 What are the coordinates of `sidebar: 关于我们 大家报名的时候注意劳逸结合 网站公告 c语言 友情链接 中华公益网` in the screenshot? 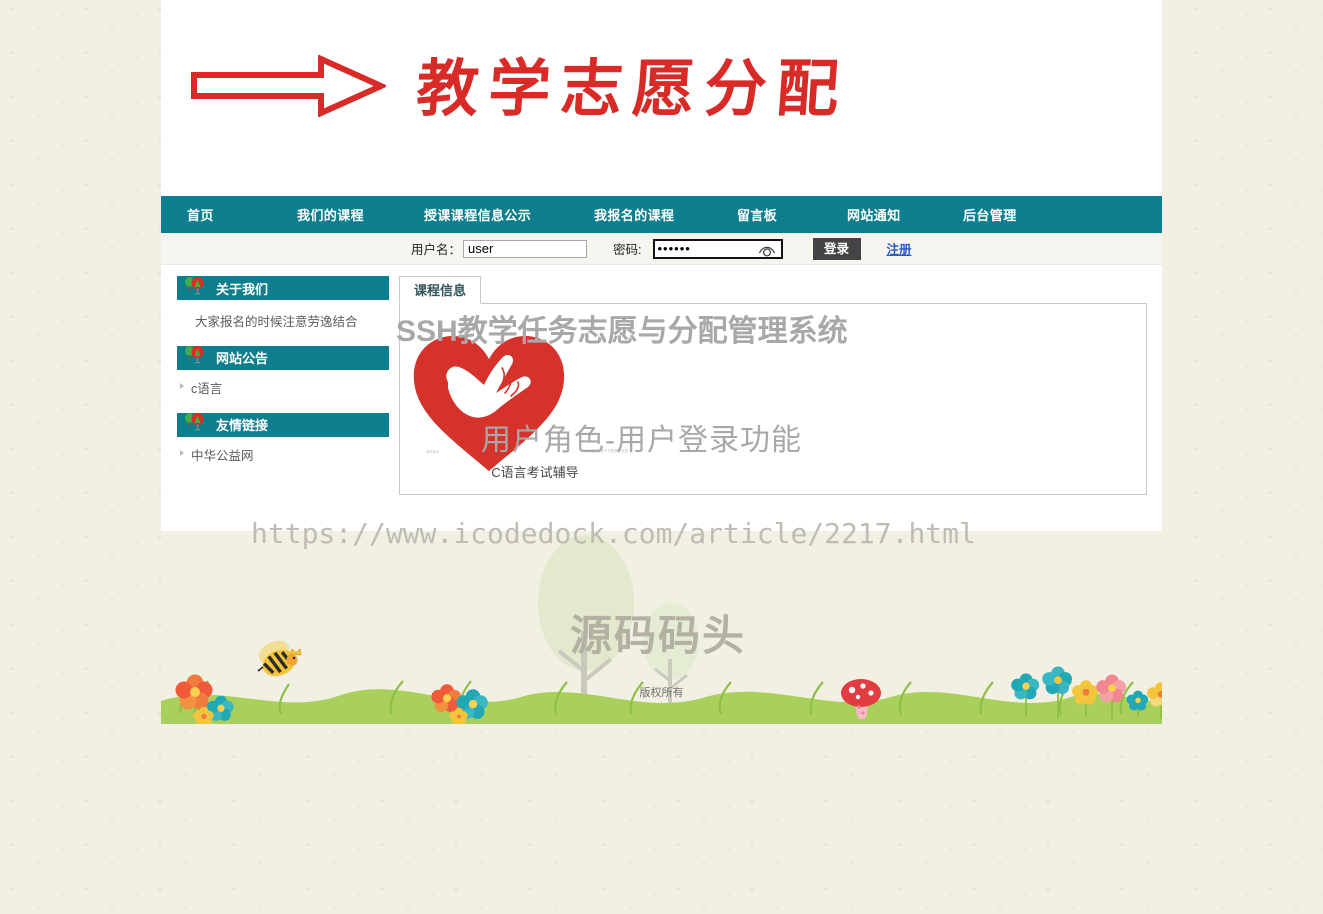 It's located at (283, 385).